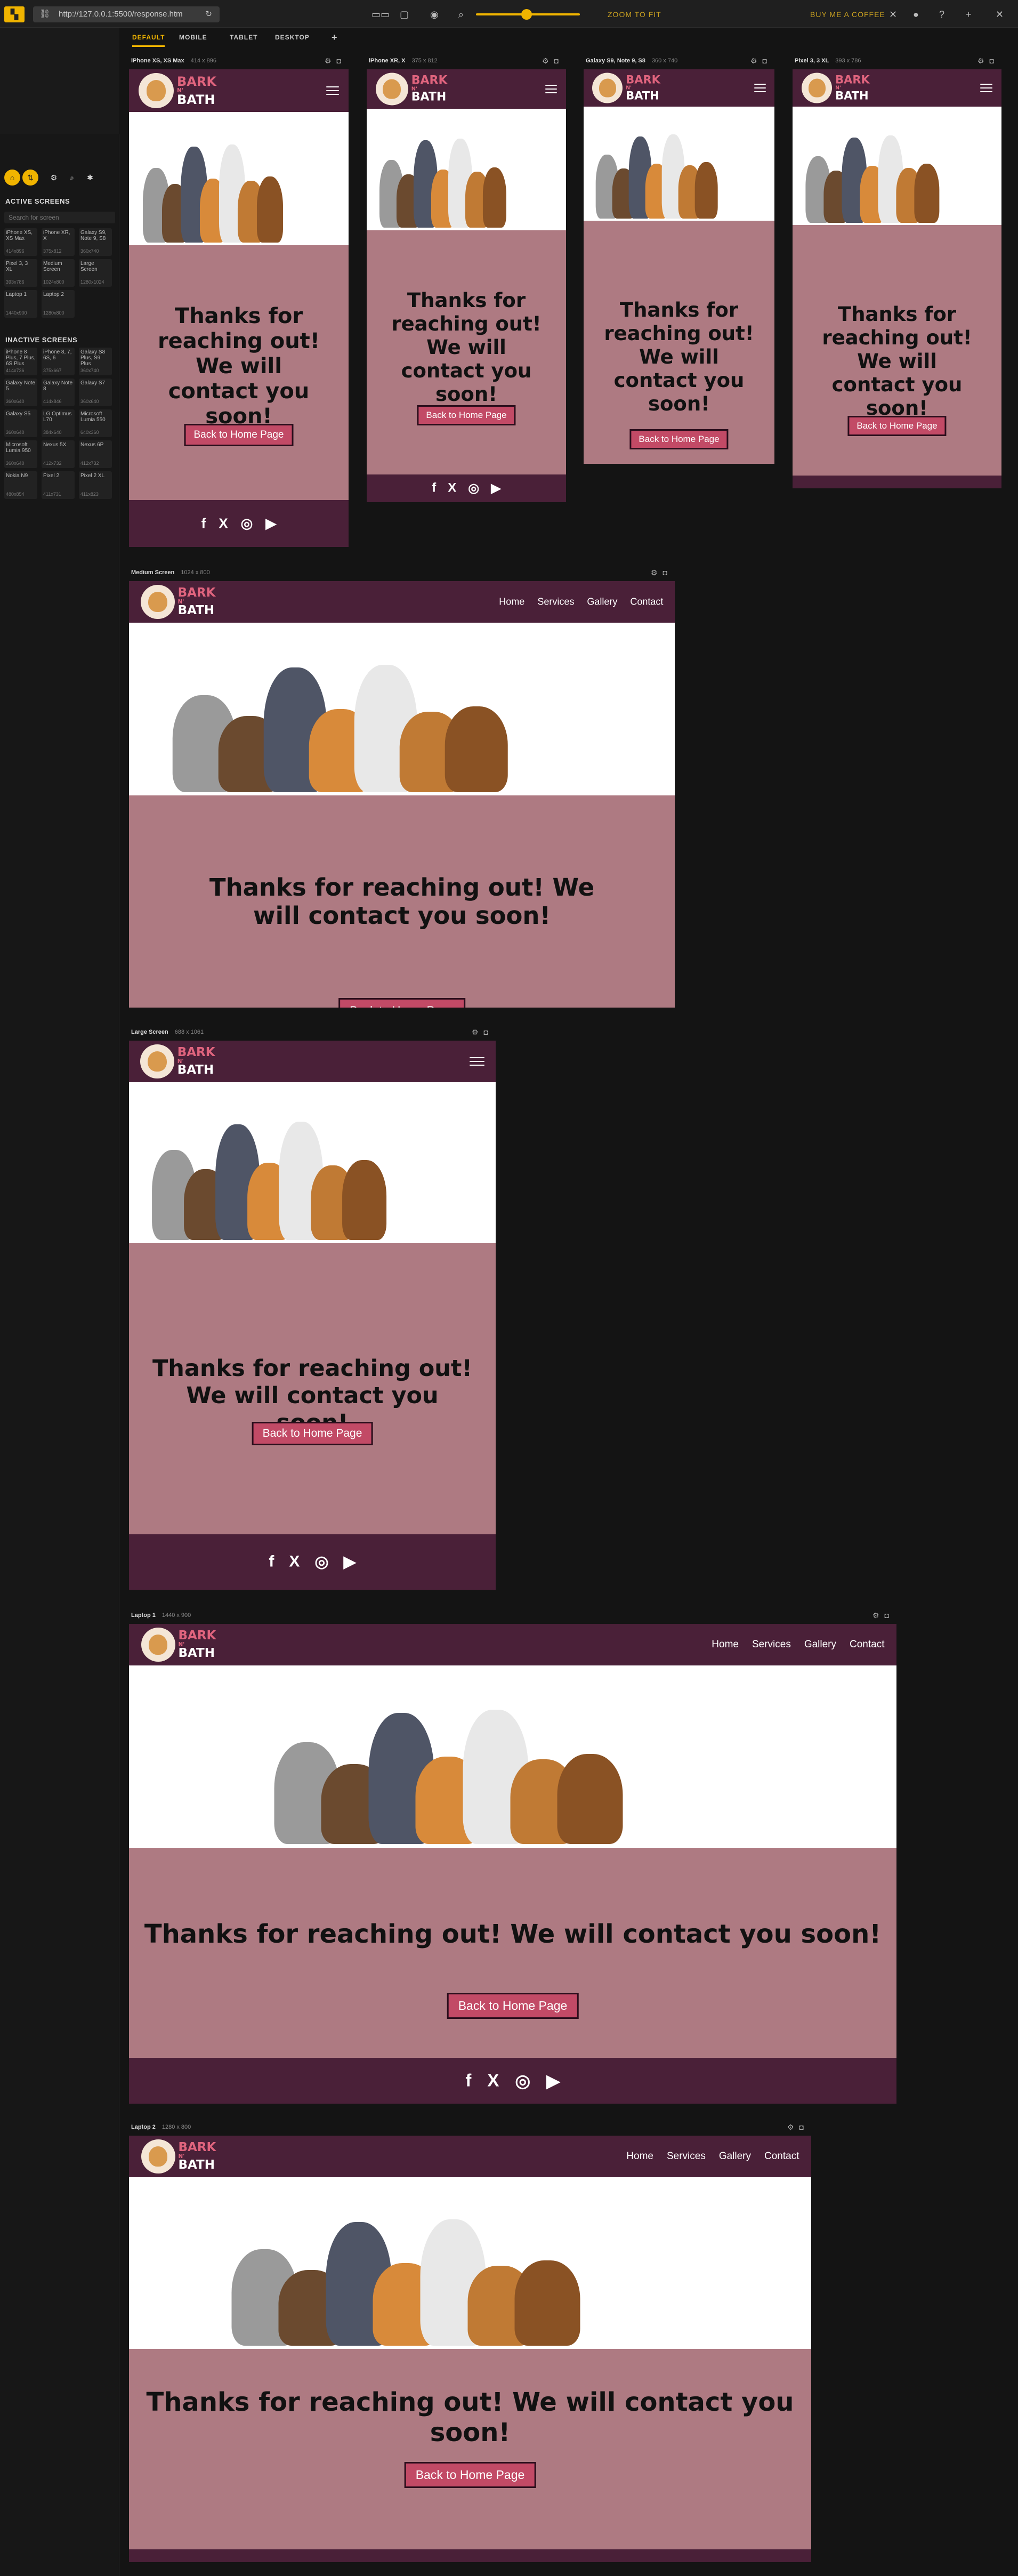  I want to click on close-icon: ✕, so click(1000, 14).